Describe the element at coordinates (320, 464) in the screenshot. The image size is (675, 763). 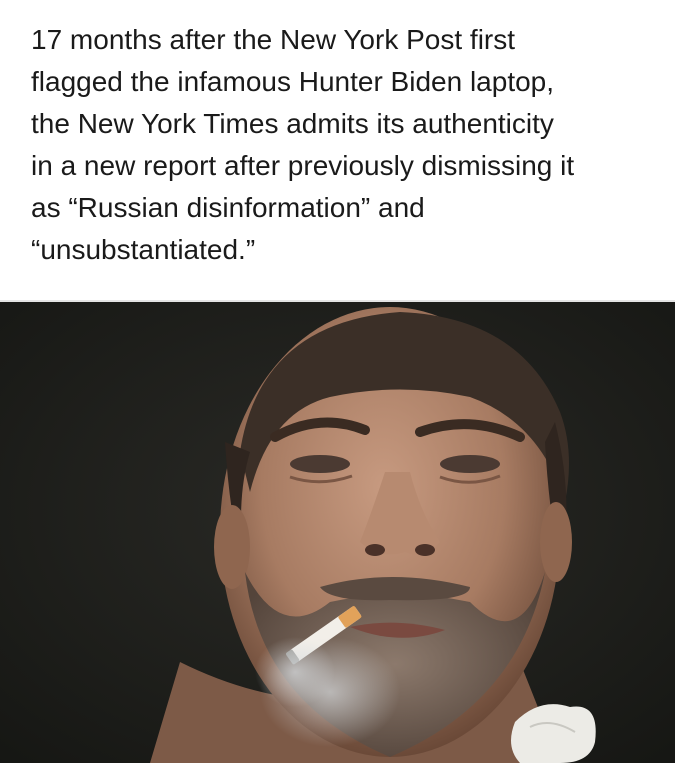
I see `eye-left` at that location.